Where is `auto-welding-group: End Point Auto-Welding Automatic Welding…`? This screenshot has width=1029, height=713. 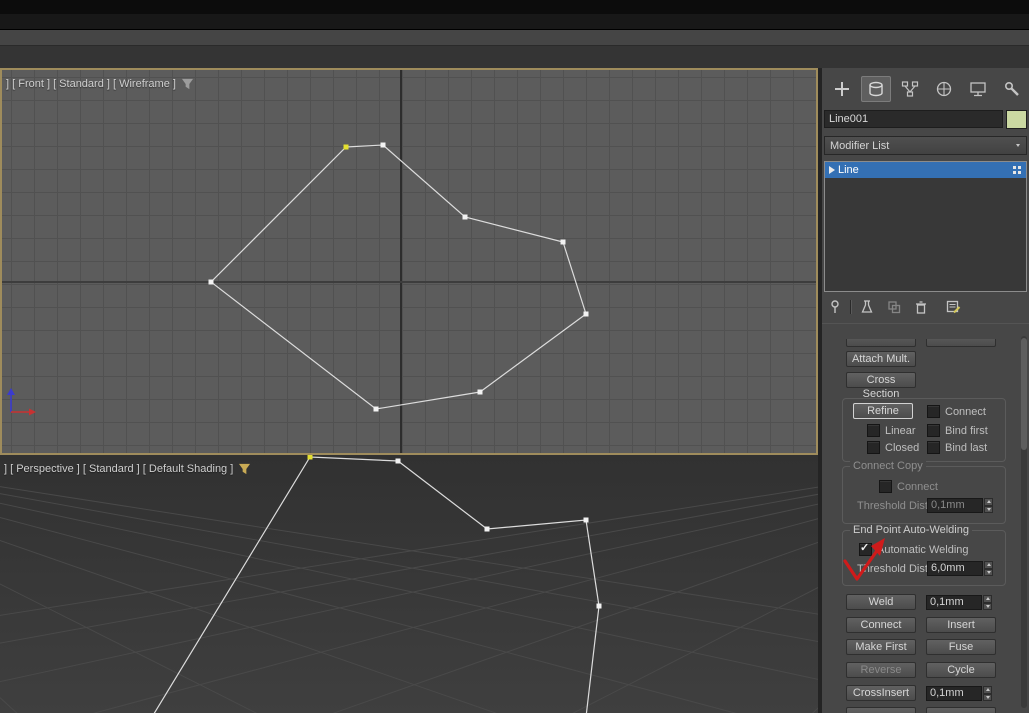
auto-welding-group: End Point Auto-Welding Automatic Welding… is located at coordinates (924, 555).